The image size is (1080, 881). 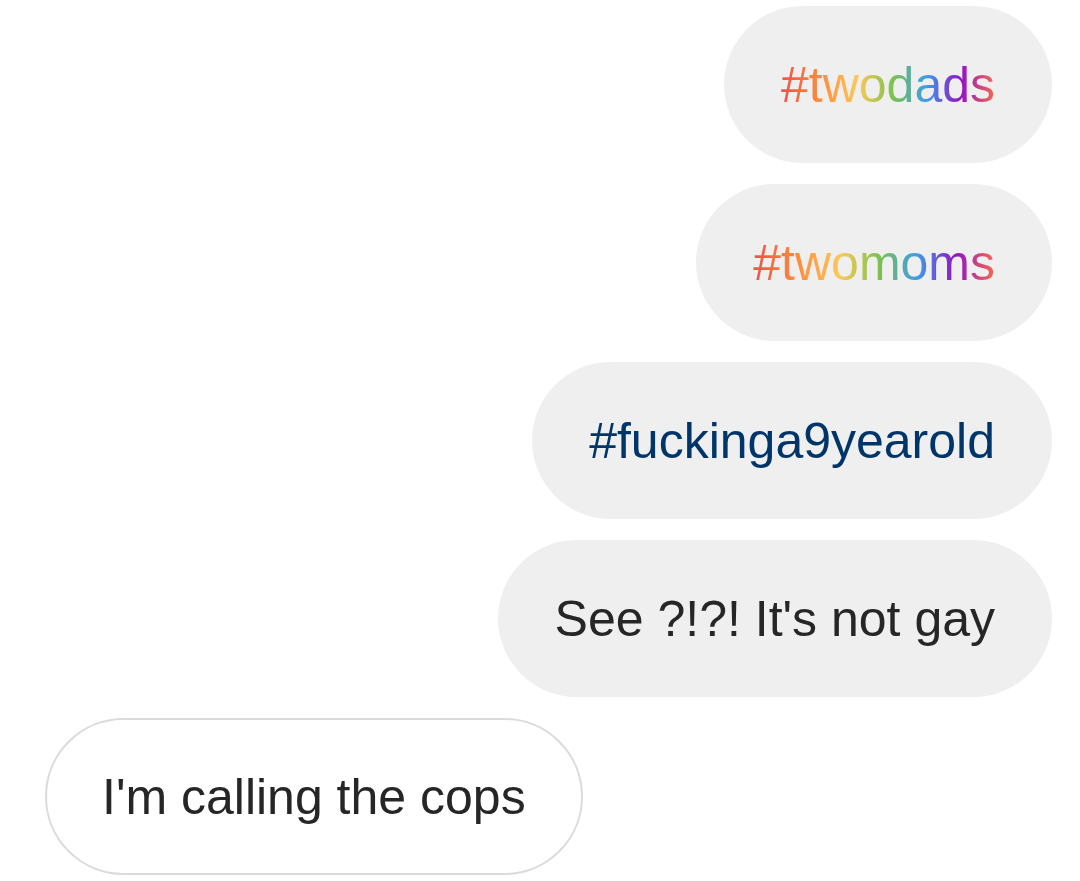 What do you see at coordinates (314, 797) in the screenshot?
I see `message-text: I'm calling the cops` at bounding box center [314, 797].